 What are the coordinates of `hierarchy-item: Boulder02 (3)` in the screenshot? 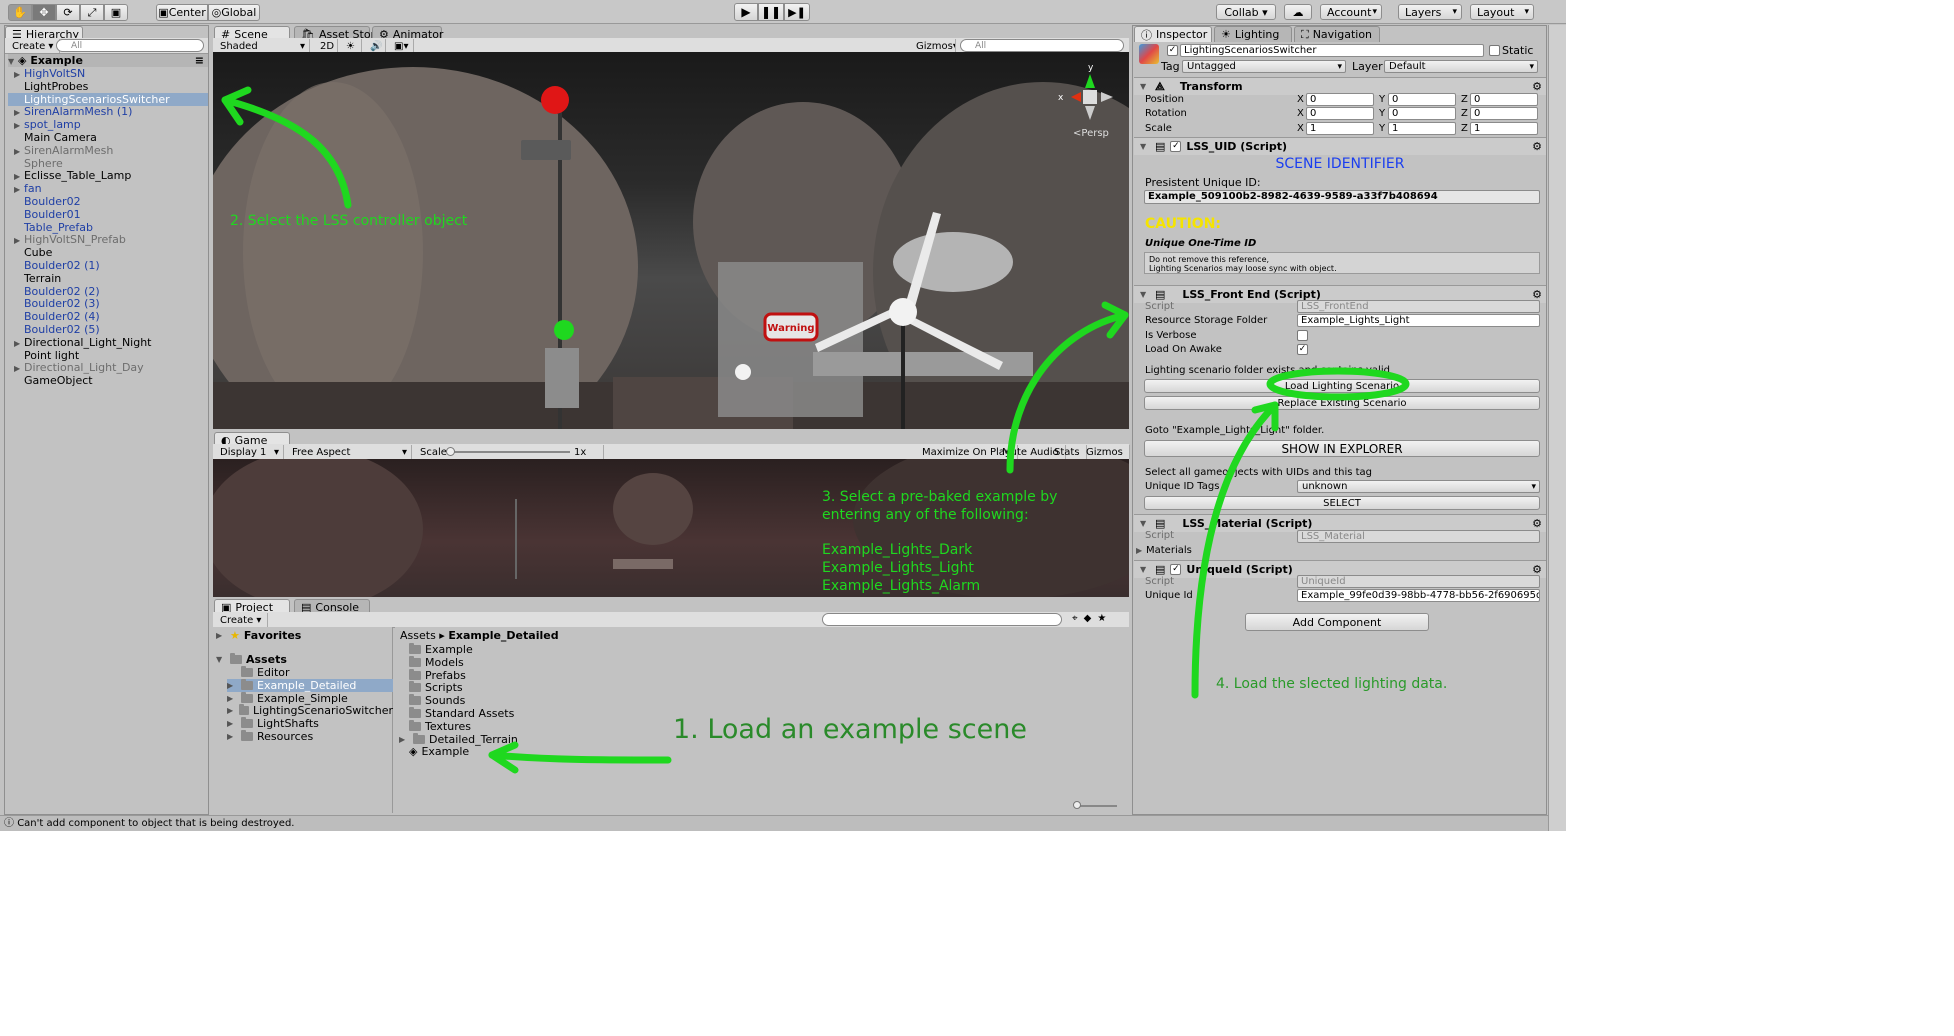 It's located at (108, 303).